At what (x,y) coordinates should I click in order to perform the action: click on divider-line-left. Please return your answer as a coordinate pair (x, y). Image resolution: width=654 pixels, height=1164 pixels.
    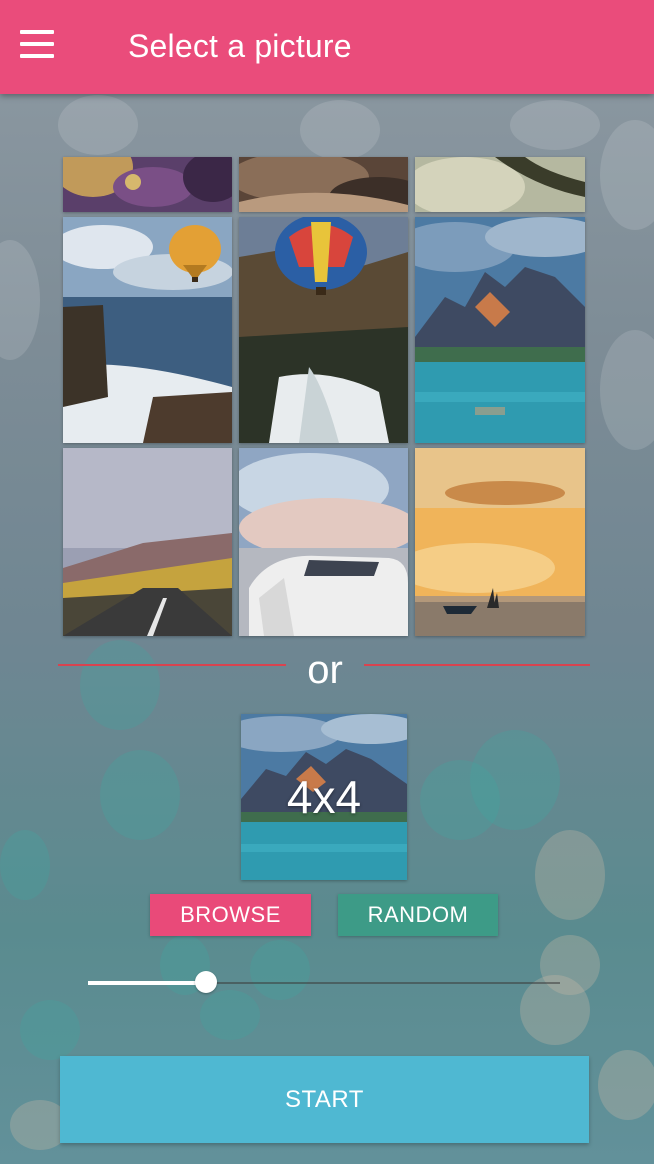
    Looking at the image, I should click on (172, 665).